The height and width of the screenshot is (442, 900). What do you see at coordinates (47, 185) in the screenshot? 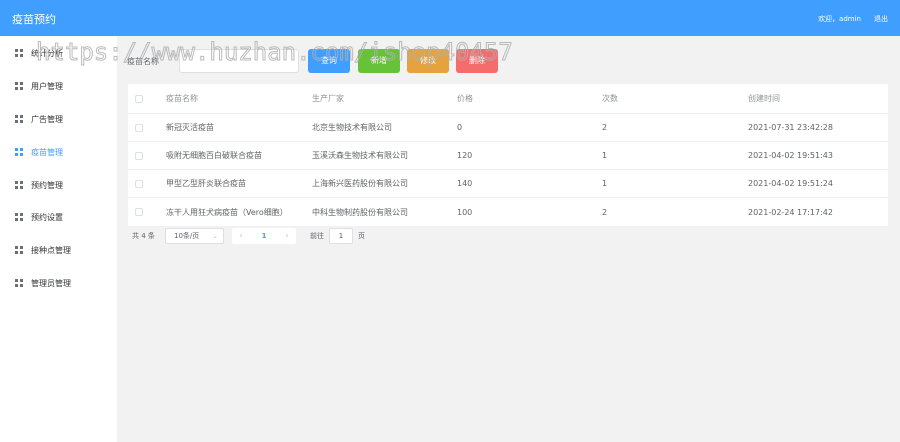
I see `sidebar-item-label: 预约管理` at bounding box center [47, 185].